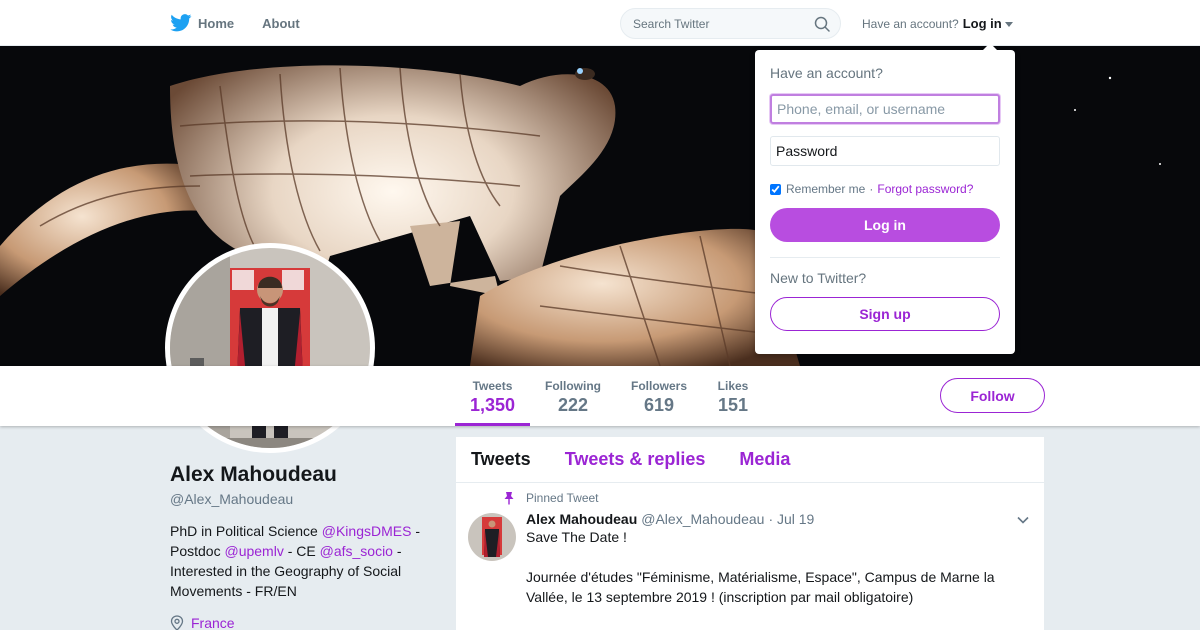 The width and height of the screenshot is (1200, 630). What do you see at coordinates (600, 23) in the screenshot?
I see `top-navigation: Home About Have an account? Log in` at bounding box center [600, 23].